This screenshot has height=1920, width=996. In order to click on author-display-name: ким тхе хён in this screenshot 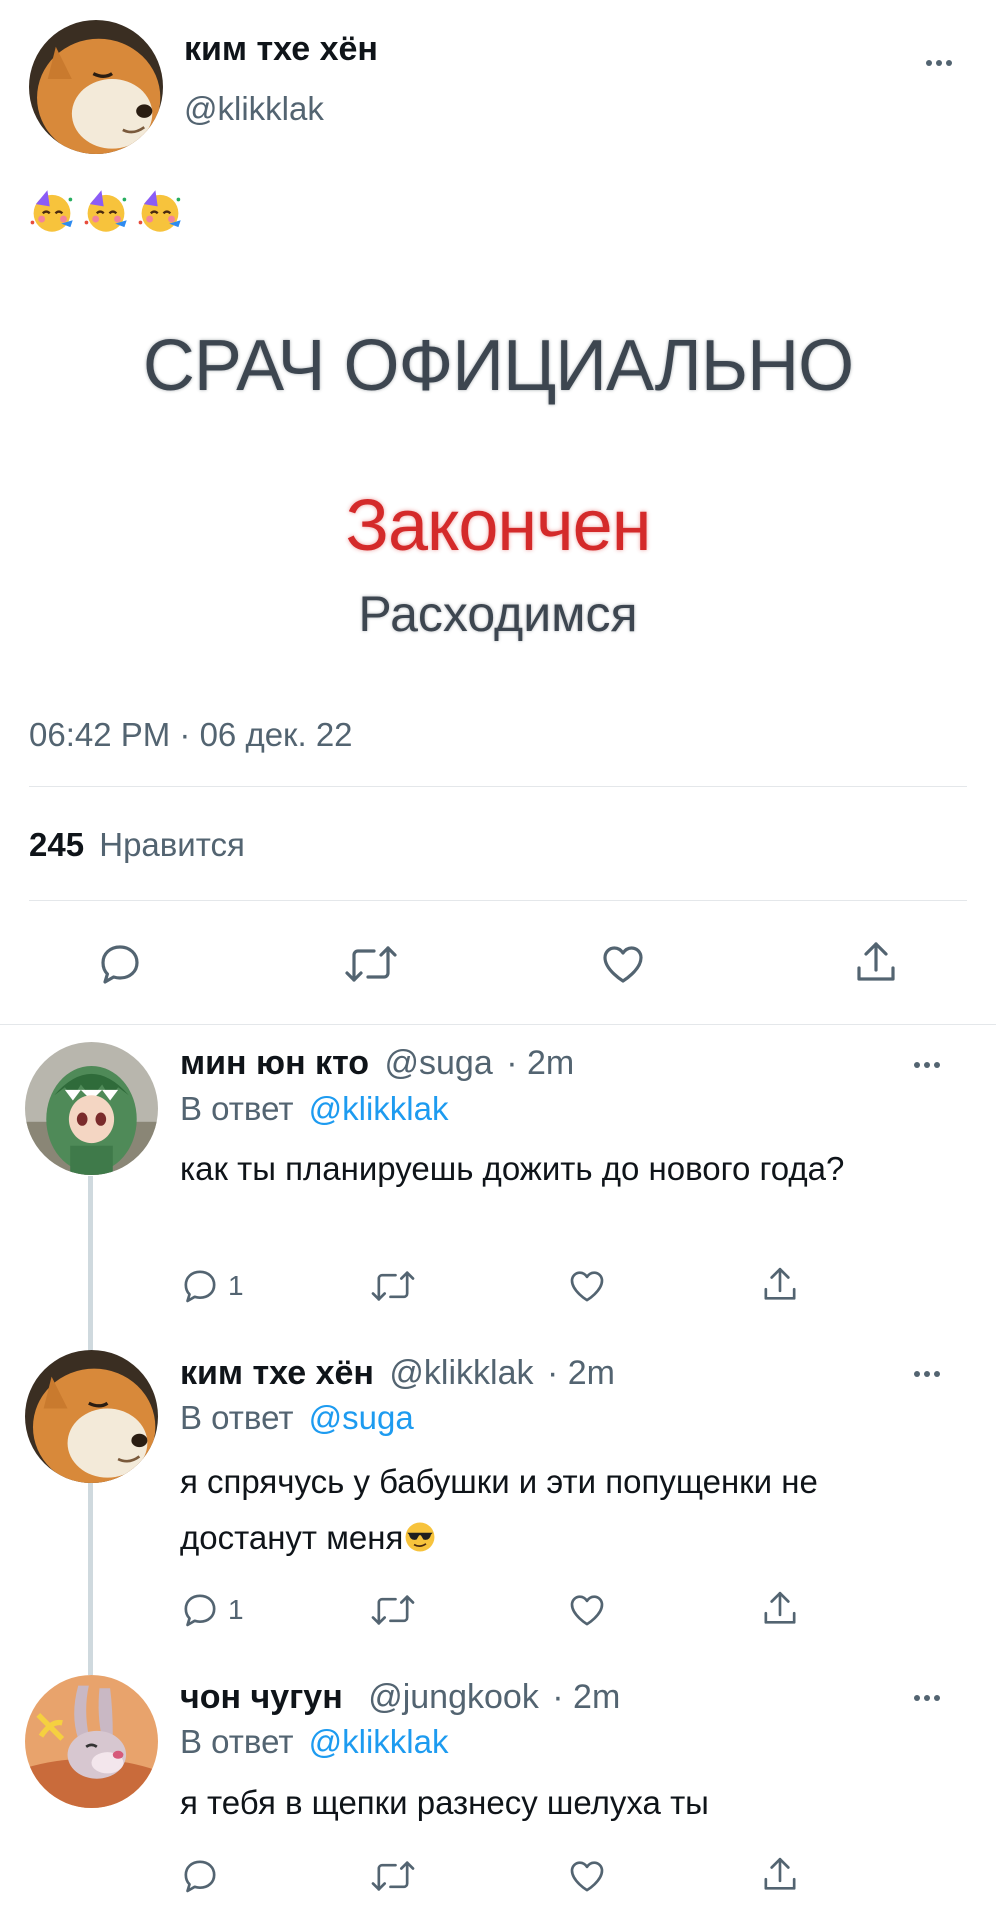, I will do `click(281, 49)`.